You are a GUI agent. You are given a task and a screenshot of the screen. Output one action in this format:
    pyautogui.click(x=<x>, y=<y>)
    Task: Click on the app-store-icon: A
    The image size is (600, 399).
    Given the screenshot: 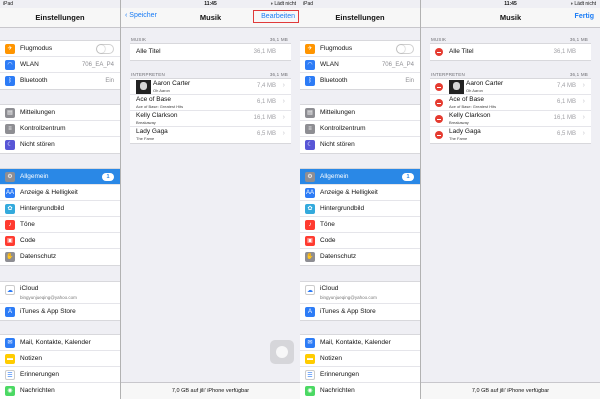 What is the action you would take?
    pyautogui.click(x=310, y=312)
    